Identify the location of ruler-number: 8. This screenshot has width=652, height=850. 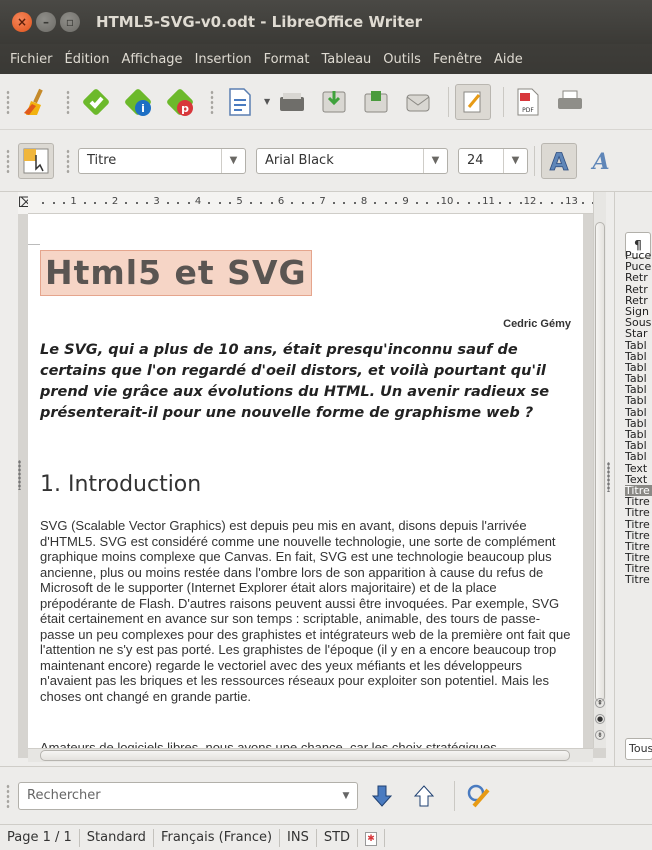
(364, 201).